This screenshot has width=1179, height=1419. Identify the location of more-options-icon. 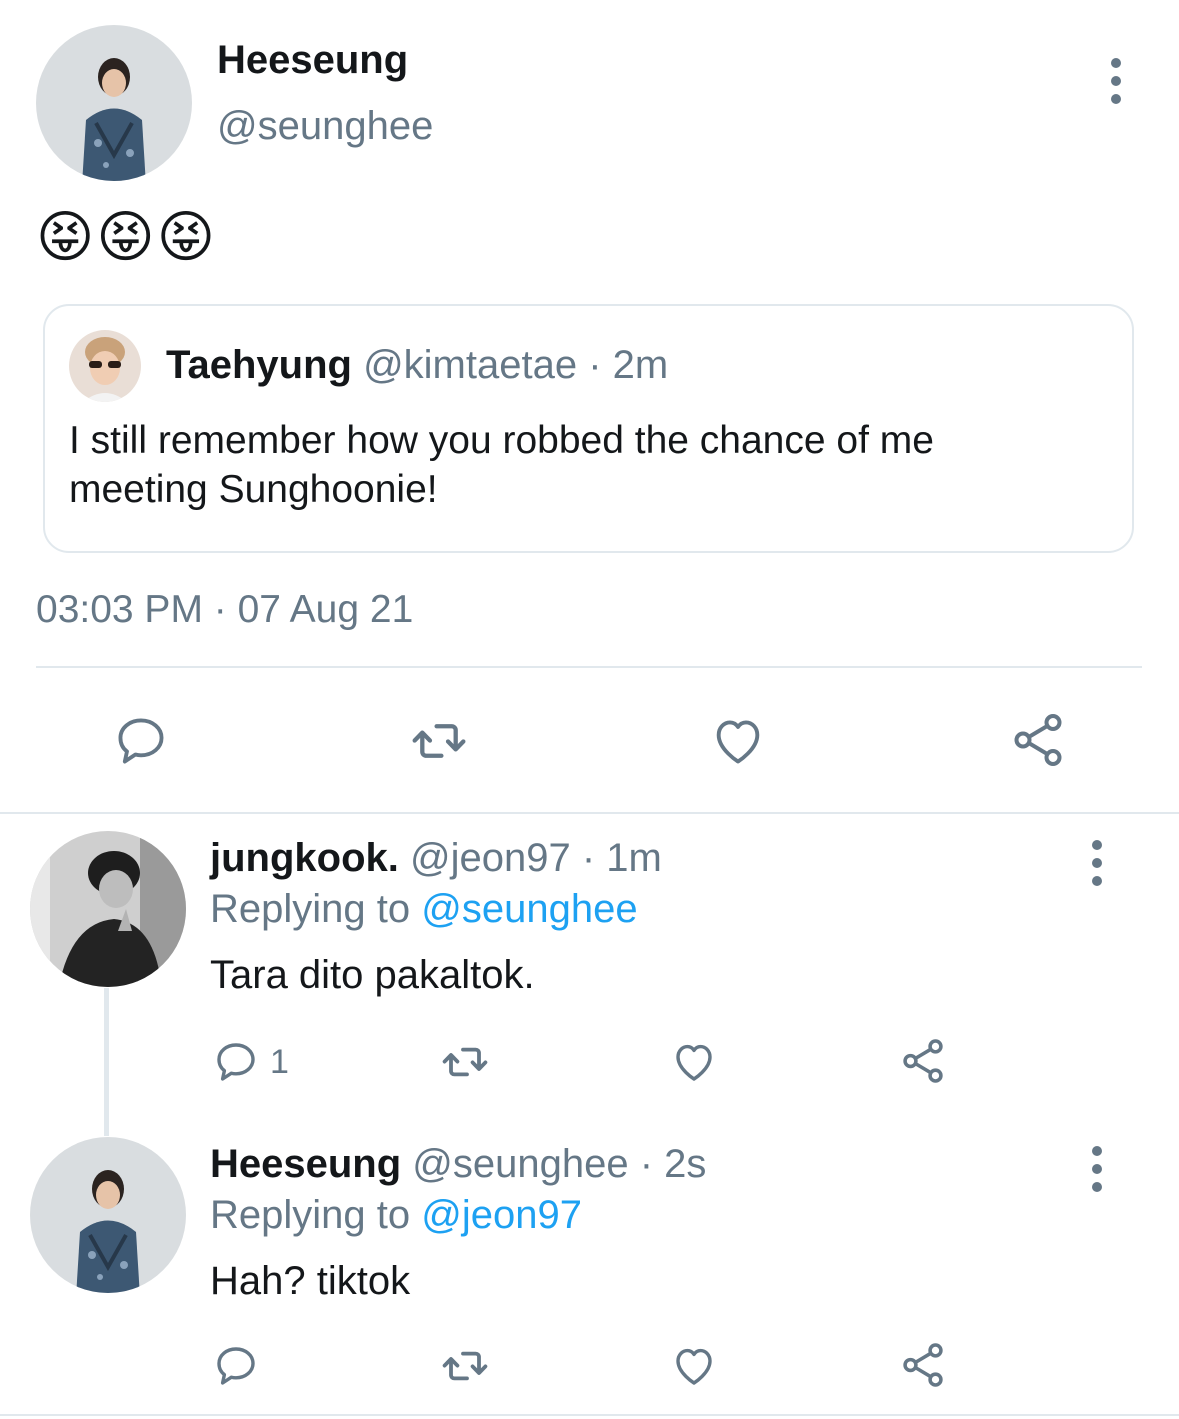
(1116, 81).